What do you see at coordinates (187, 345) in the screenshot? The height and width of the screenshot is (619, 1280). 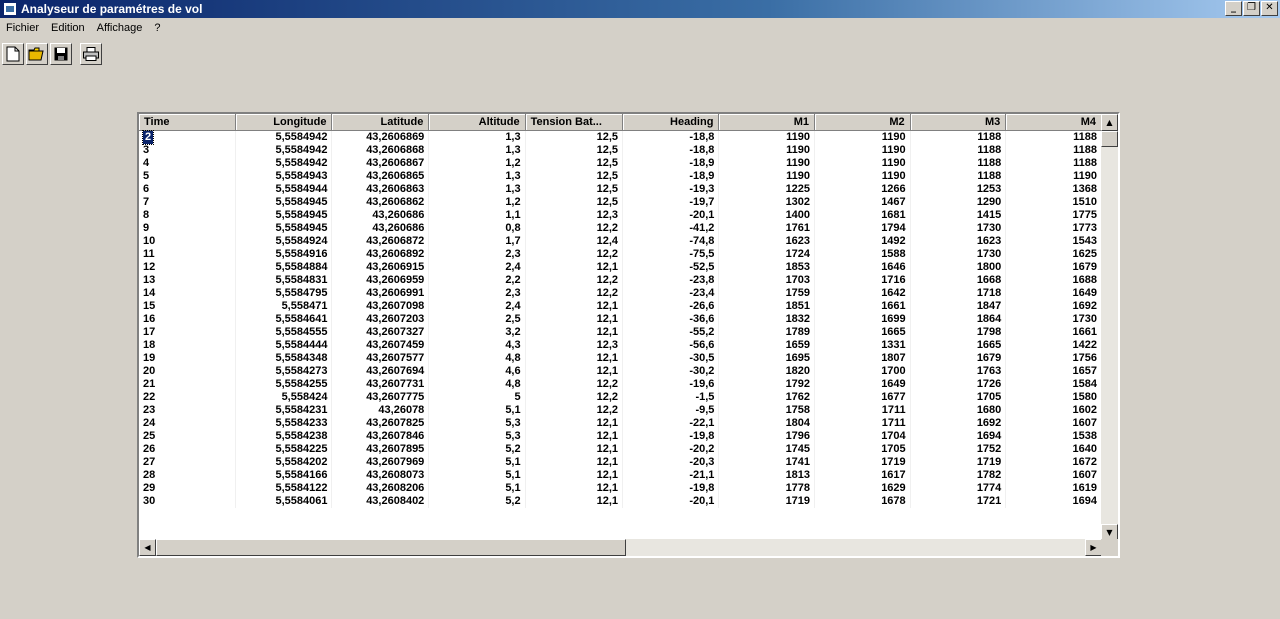 I see `table-cell-time: 18` at bounding box center [187, 345].